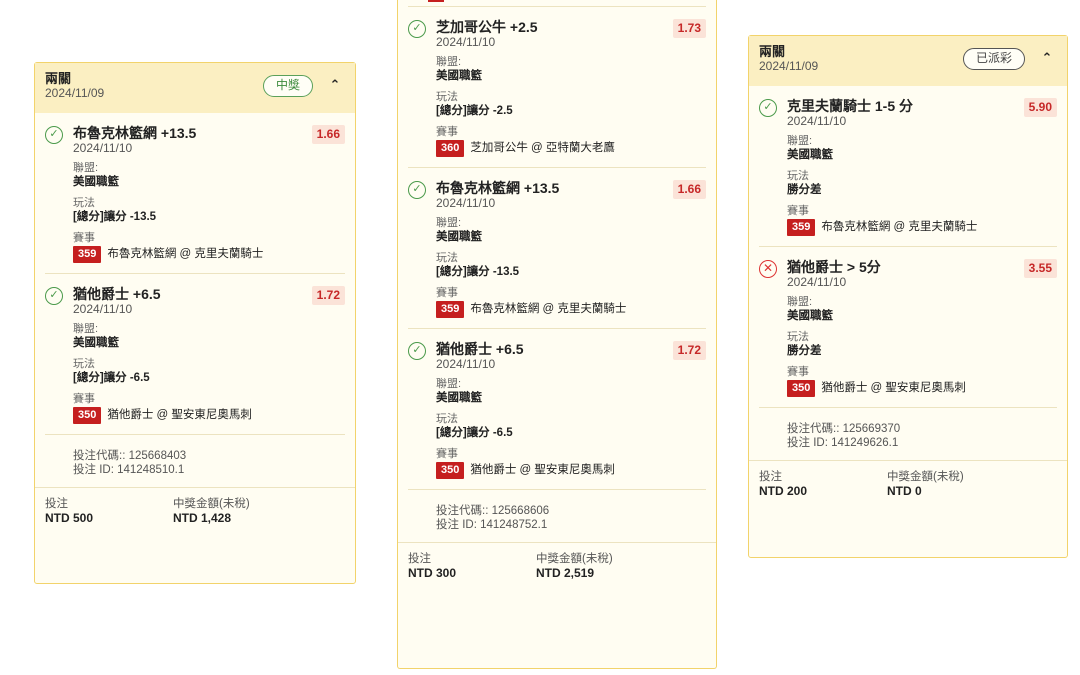 This screenshot has width=1080, height=675. What do you see at coordinates (129, 470) in the screenshot?
I see `bet-id: 投注 ID: 141248510.1` at bounding box center [129, 470].